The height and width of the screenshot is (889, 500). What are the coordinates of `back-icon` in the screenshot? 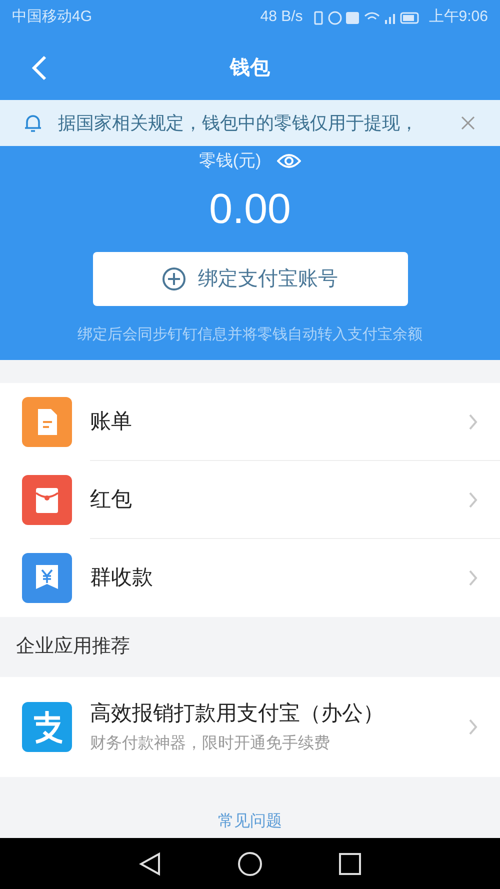 It's located at (39, 68).